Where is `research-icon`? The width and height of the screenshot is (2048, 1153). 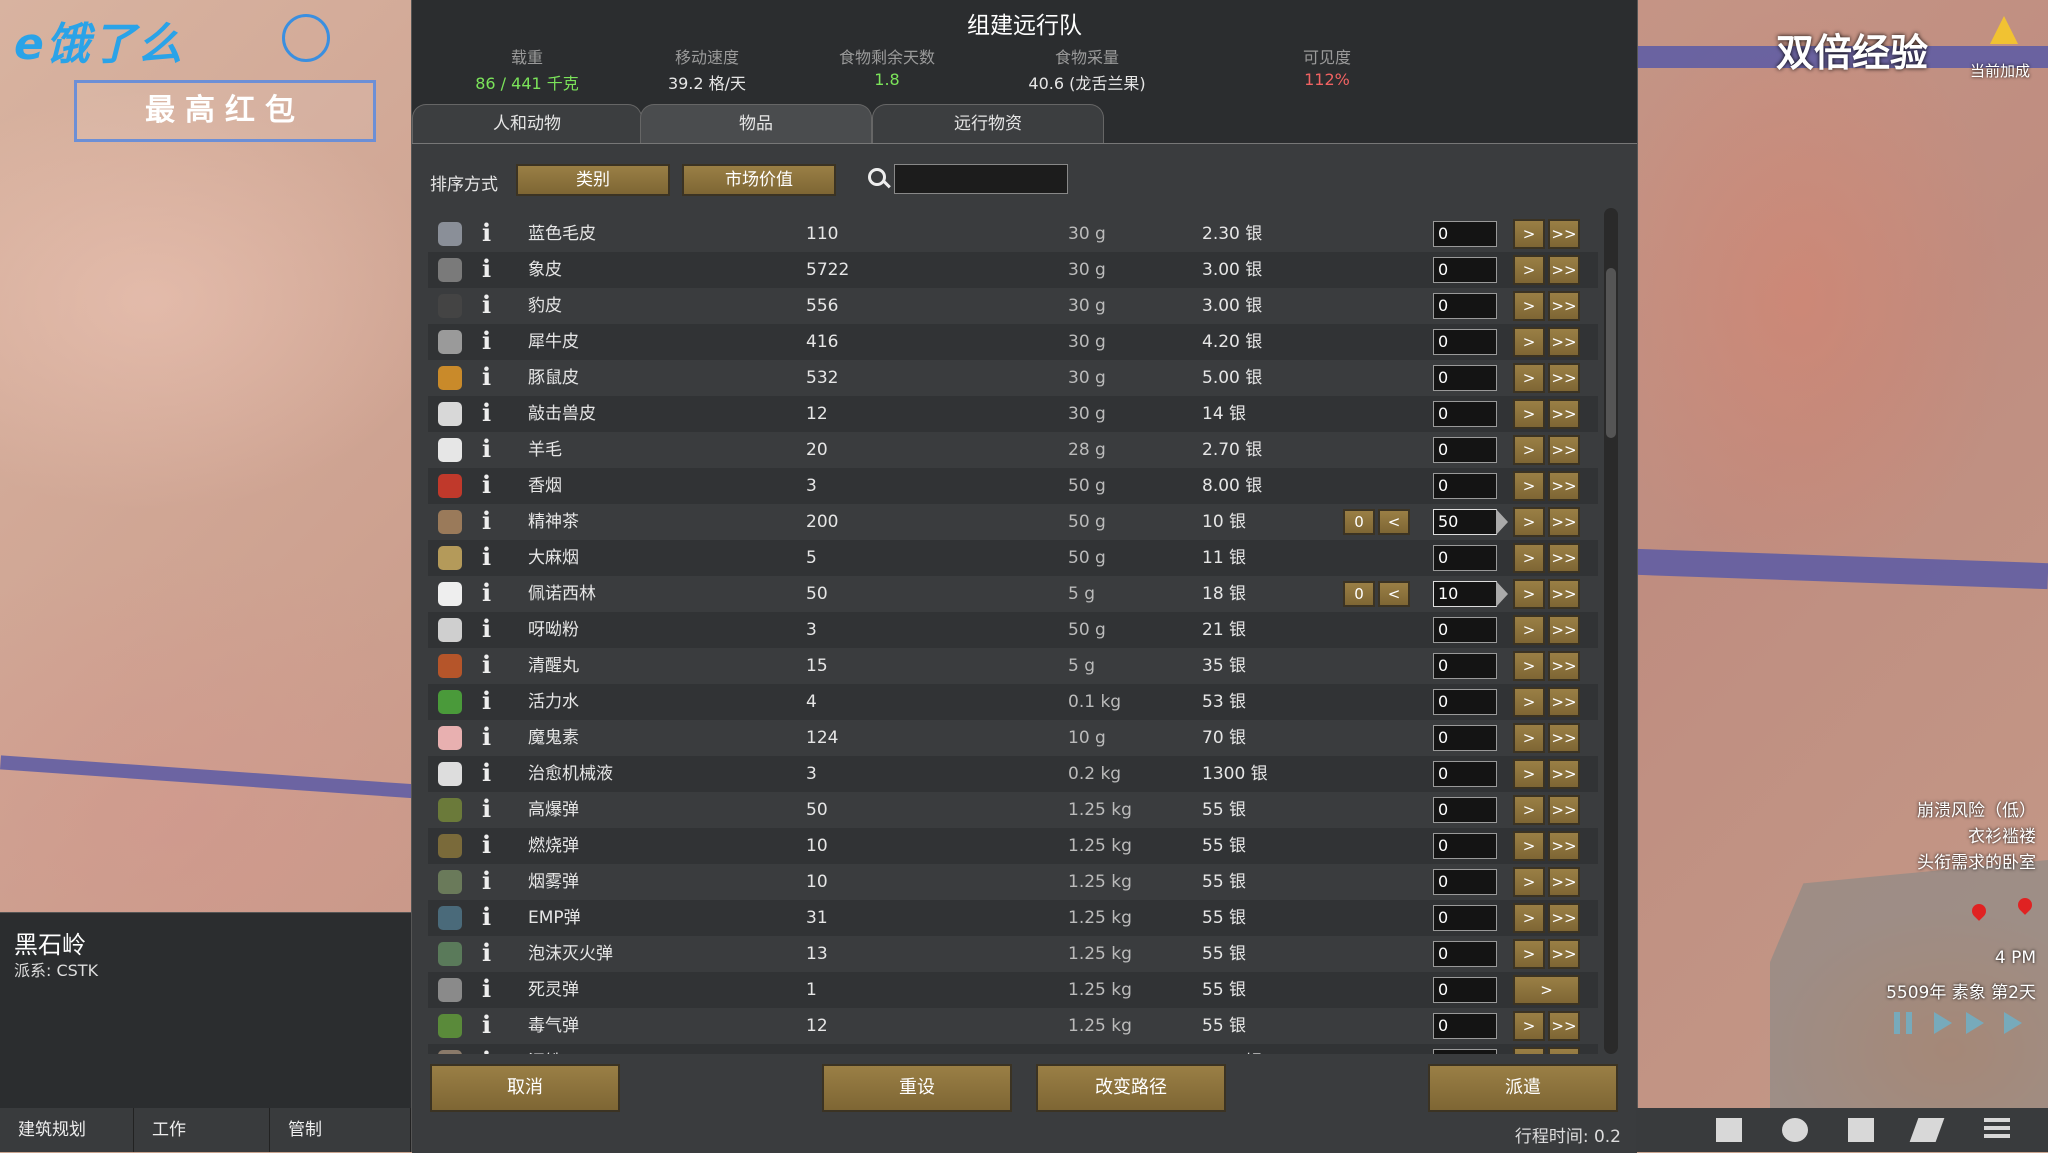
research-icon is located at coordinates (1861, 1130).